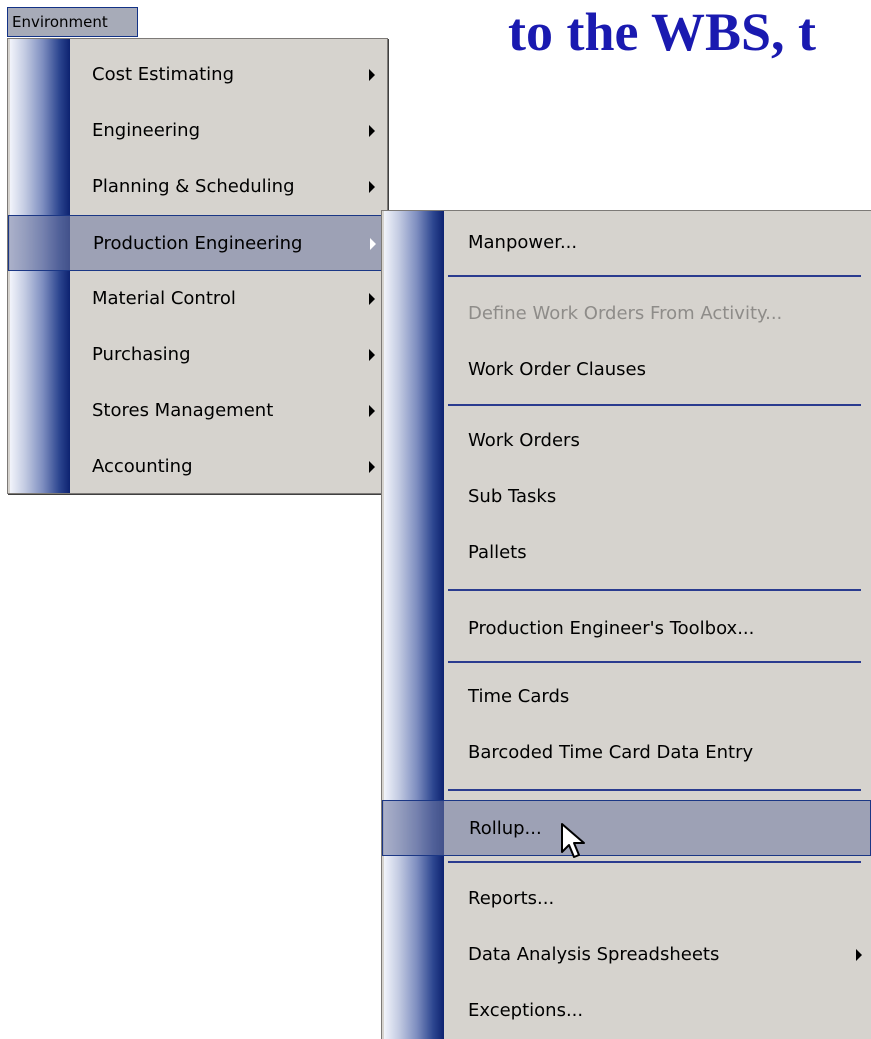  Describe the element at coordinates (497, 552) in the screenshot. I see `menu-item-label: Pallets` at that location.